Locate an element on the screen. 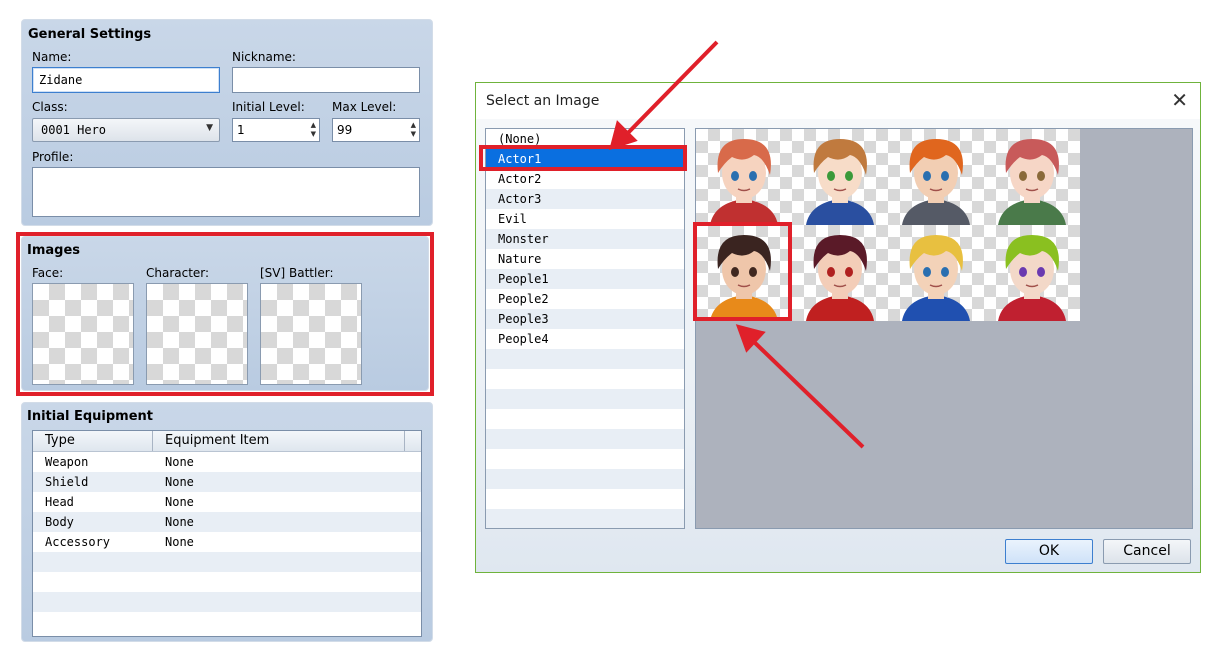 Image resolution: width=1226 pixels, height=666 pixels. selected-face-highlight-box is located at coordinates (742, 271).